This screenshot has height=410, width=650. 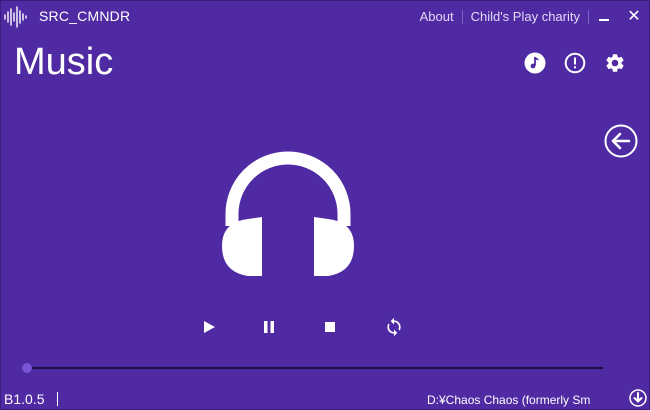 What do you see at coordinates (604, 16) in the screenshot?
I see `minimize-button` at bounding box center [604, 16].